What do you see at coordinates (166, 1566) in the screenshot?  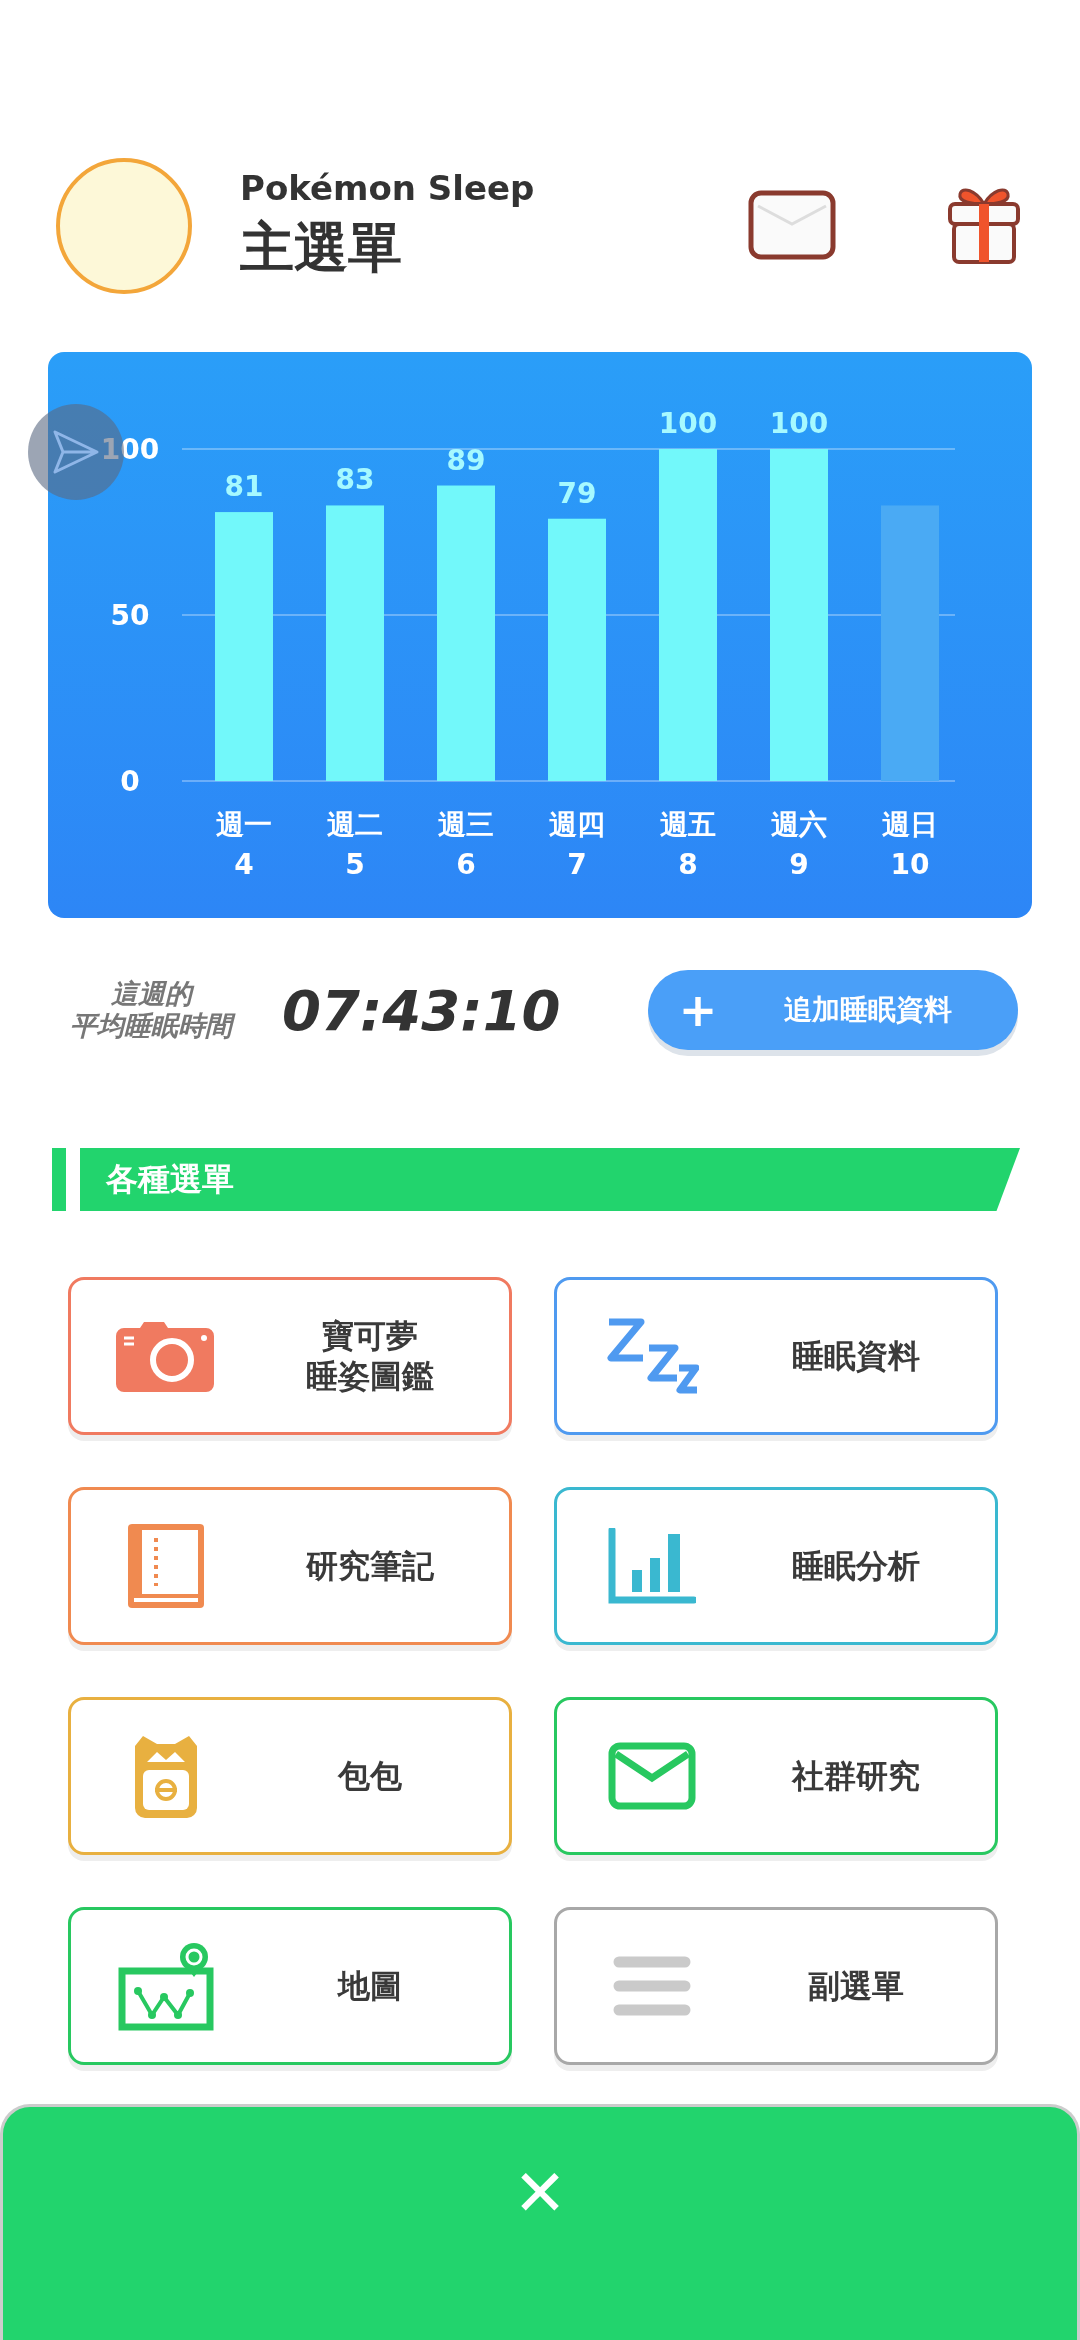 I see `notebook-icon` at bounding box center [166, 1566].